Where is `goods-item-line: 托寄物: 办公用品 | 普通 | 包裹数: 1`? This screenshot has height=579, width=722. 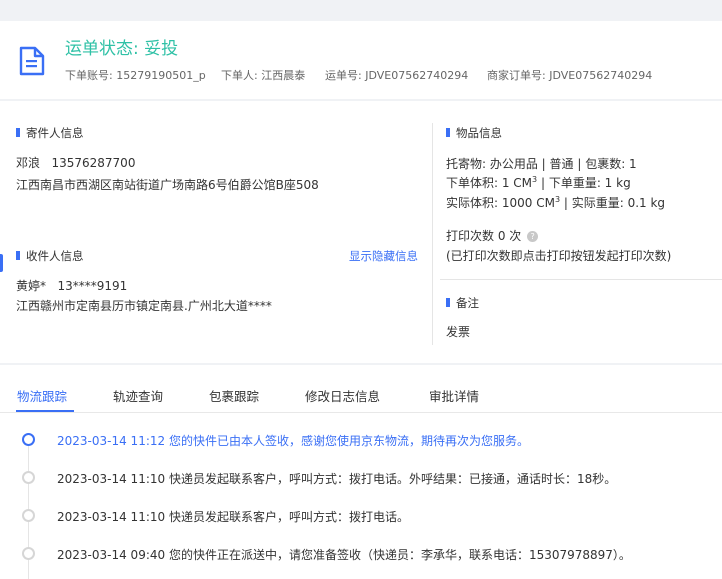 goods-item-line: 托寄物: 办公用品 | 普通 | 包裹数: 1 is located at coordinates (541, 164).